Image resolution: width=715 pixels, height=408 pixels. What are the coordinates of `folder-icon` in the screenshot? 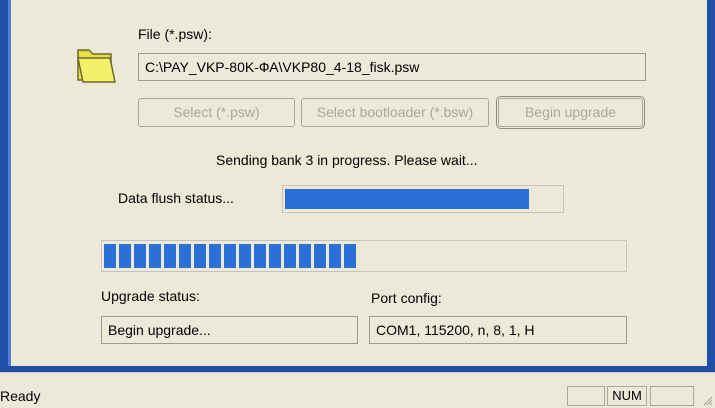 It's located at (97, 62).